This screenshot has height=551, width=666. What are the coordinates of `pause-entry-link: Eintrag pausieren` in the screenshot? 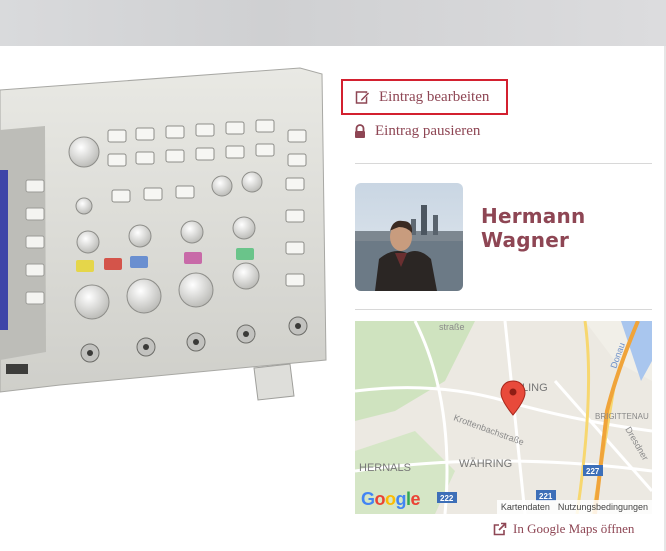 It's located at (416, 131).